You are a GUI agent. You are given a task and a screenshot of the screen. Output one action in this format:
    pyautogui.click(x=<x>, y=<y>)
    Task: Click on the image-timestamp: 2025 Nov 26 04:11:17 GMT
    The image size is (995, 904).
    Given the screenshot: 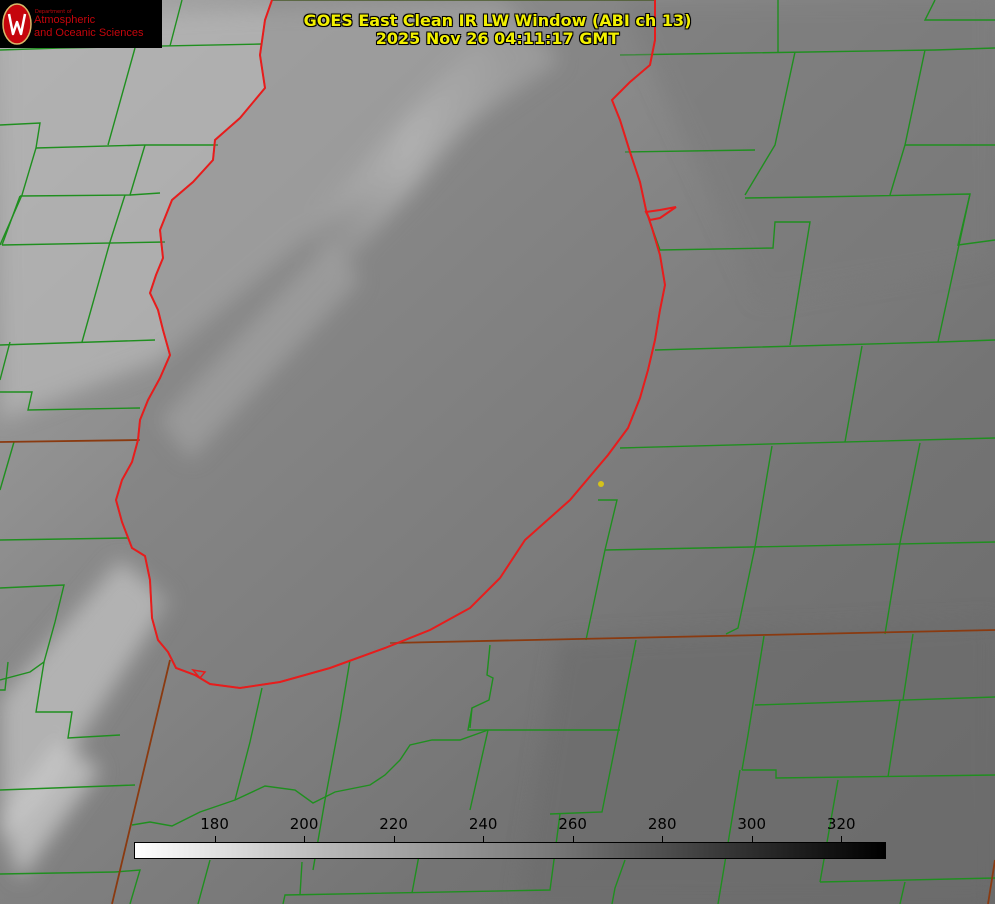 What is the action you would take?
    pyautogui.click(x=497, y=38)
    